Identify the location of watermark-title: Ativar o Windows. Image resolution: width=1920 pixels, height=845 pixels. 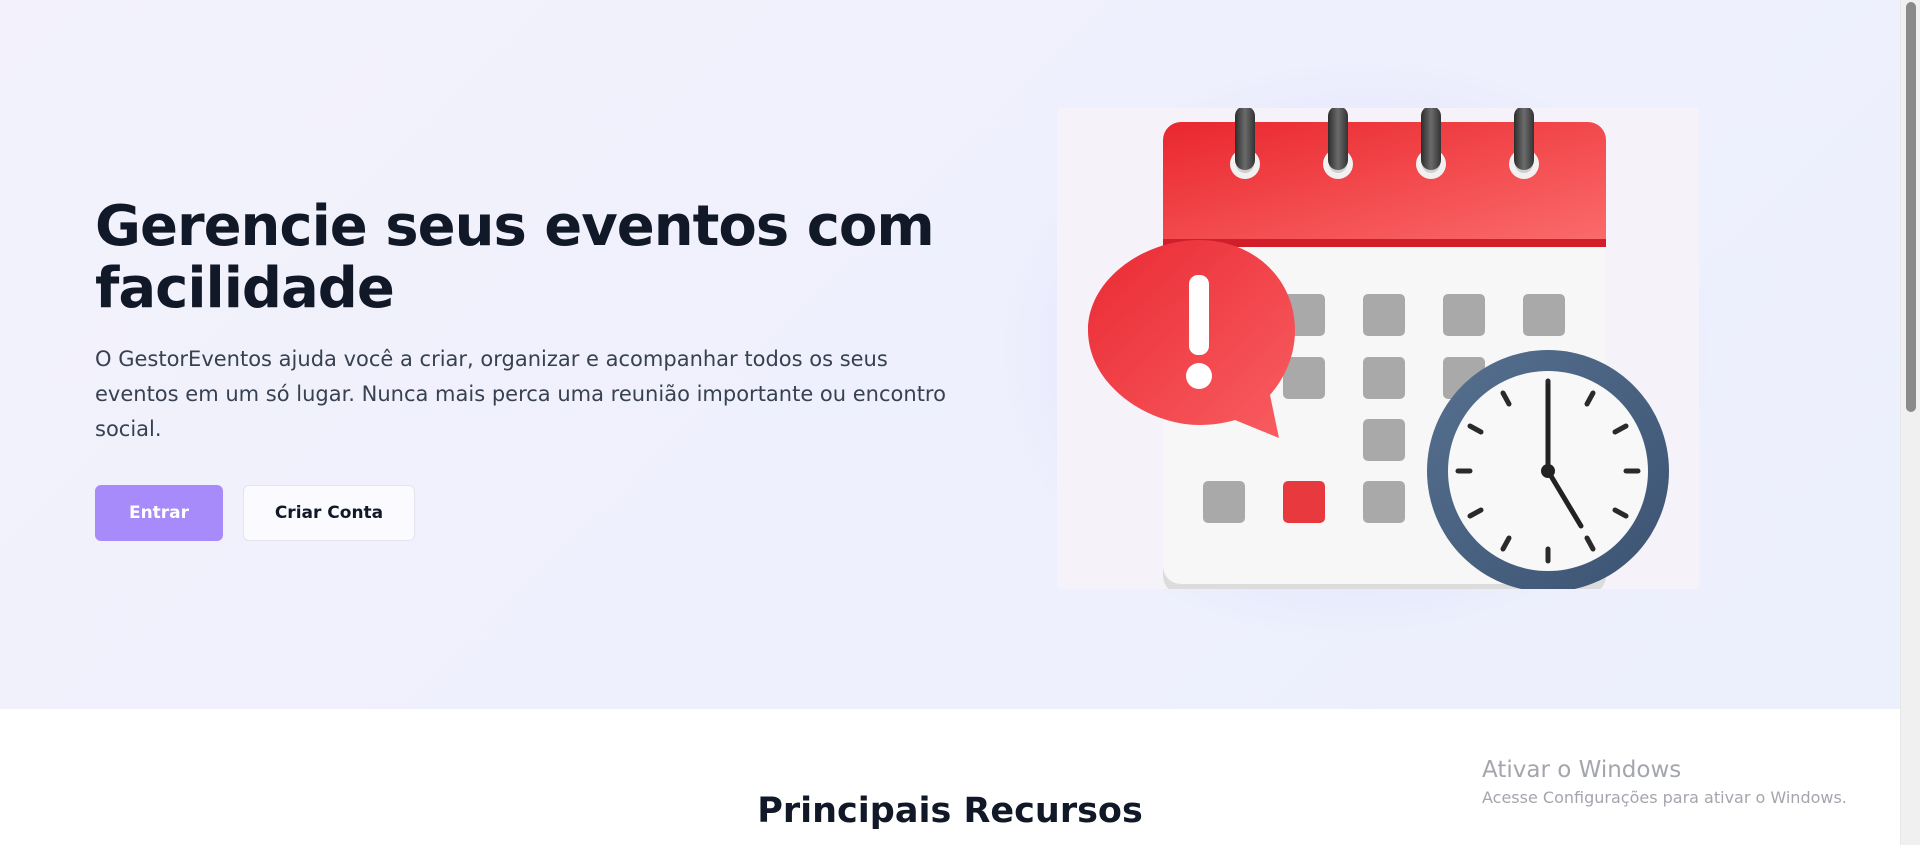
(1582, 770).